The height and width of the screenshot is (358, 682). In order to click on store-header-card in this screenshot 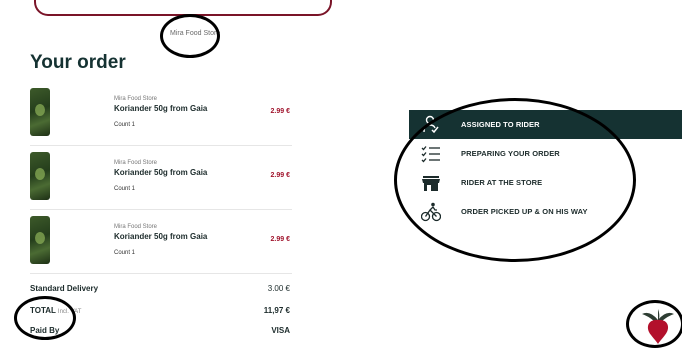, I will do `click(183, 8)`.